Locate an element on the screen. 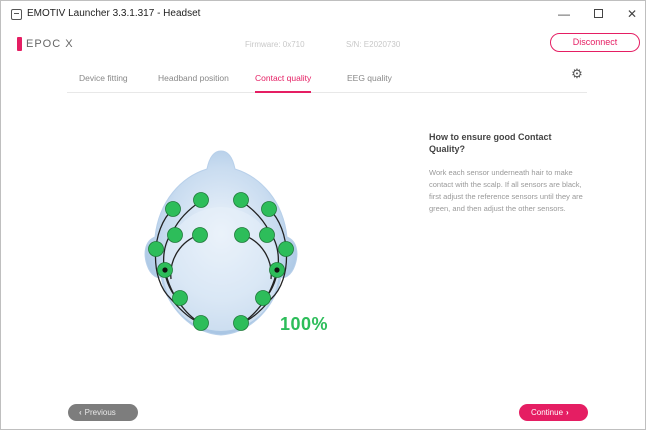 The image size is (646, 430). head-illustration is located at coordinates (221, 243).